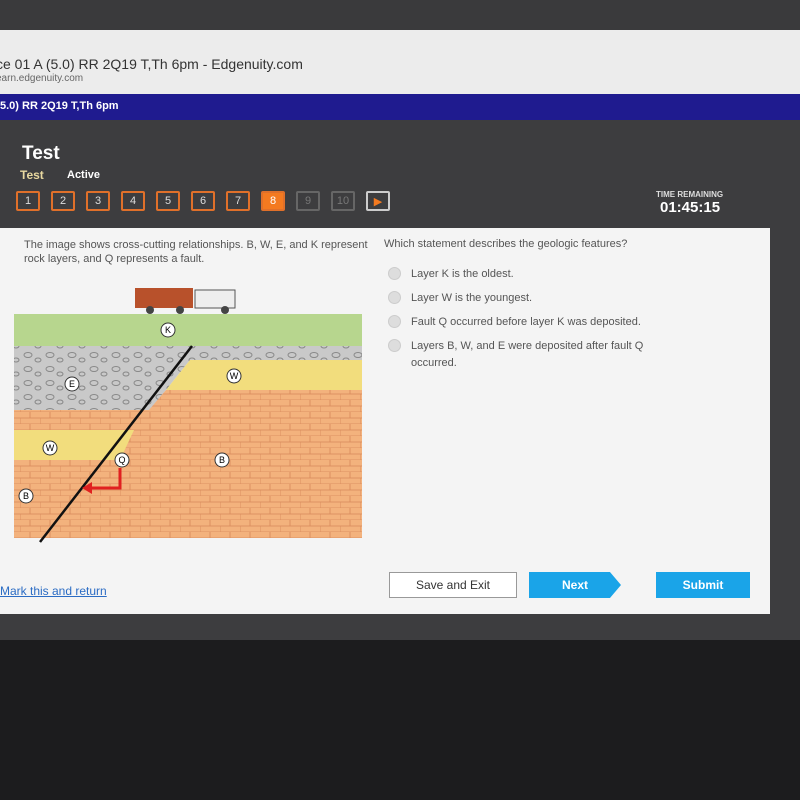  I want to click on label-b-left: B, so click(26, 496).